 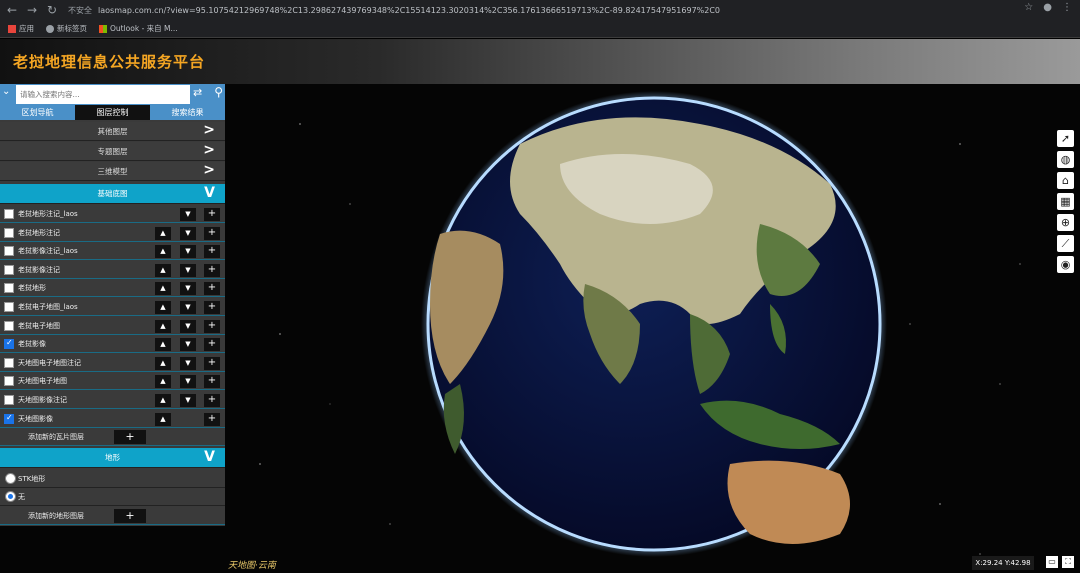 I want to click on section-base-map: 基础底图 V, so click(x=112, y=194).